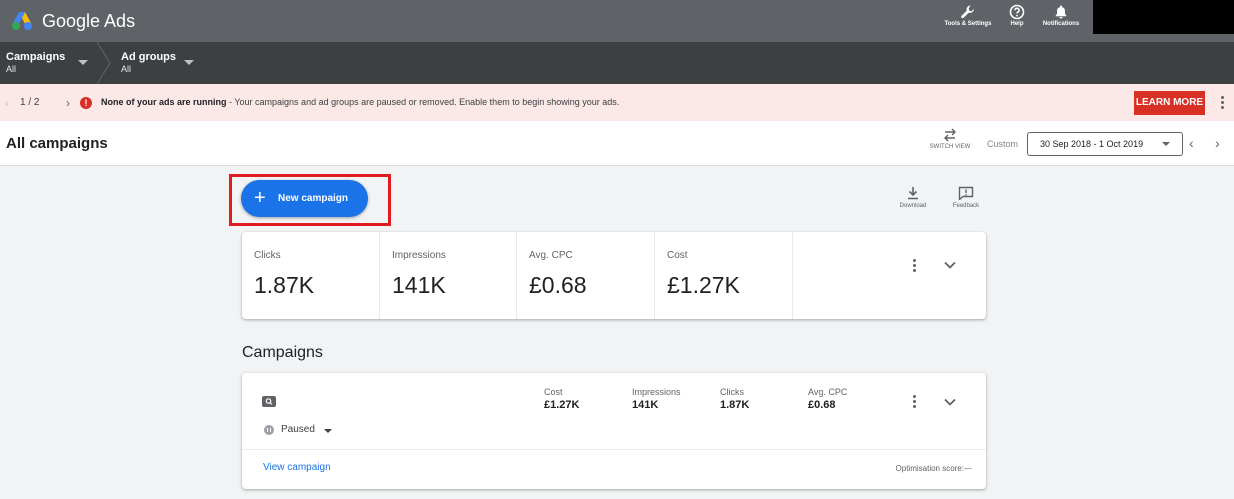  Describe the element at coordinates (645, 405) in the screenshot. I see `campaign-metric-value: 141K` at that location.